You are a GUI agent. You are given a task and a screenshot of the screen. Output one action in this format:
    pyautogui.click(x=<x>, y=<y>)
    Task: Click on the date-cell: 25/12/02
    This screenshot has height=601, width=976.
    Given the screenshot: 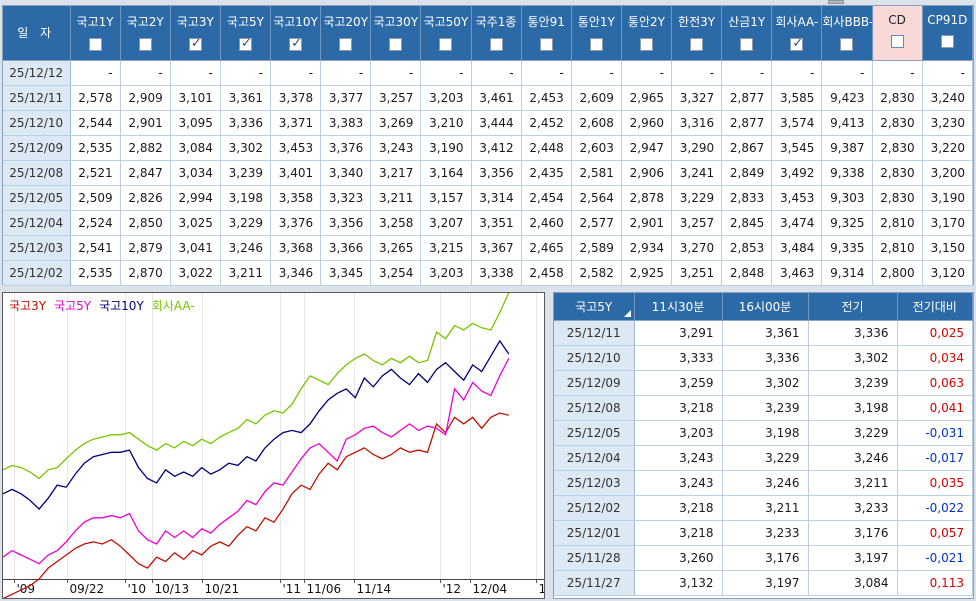 What is the action you would take?
    pyautogui.click(x=37, y=273)
    